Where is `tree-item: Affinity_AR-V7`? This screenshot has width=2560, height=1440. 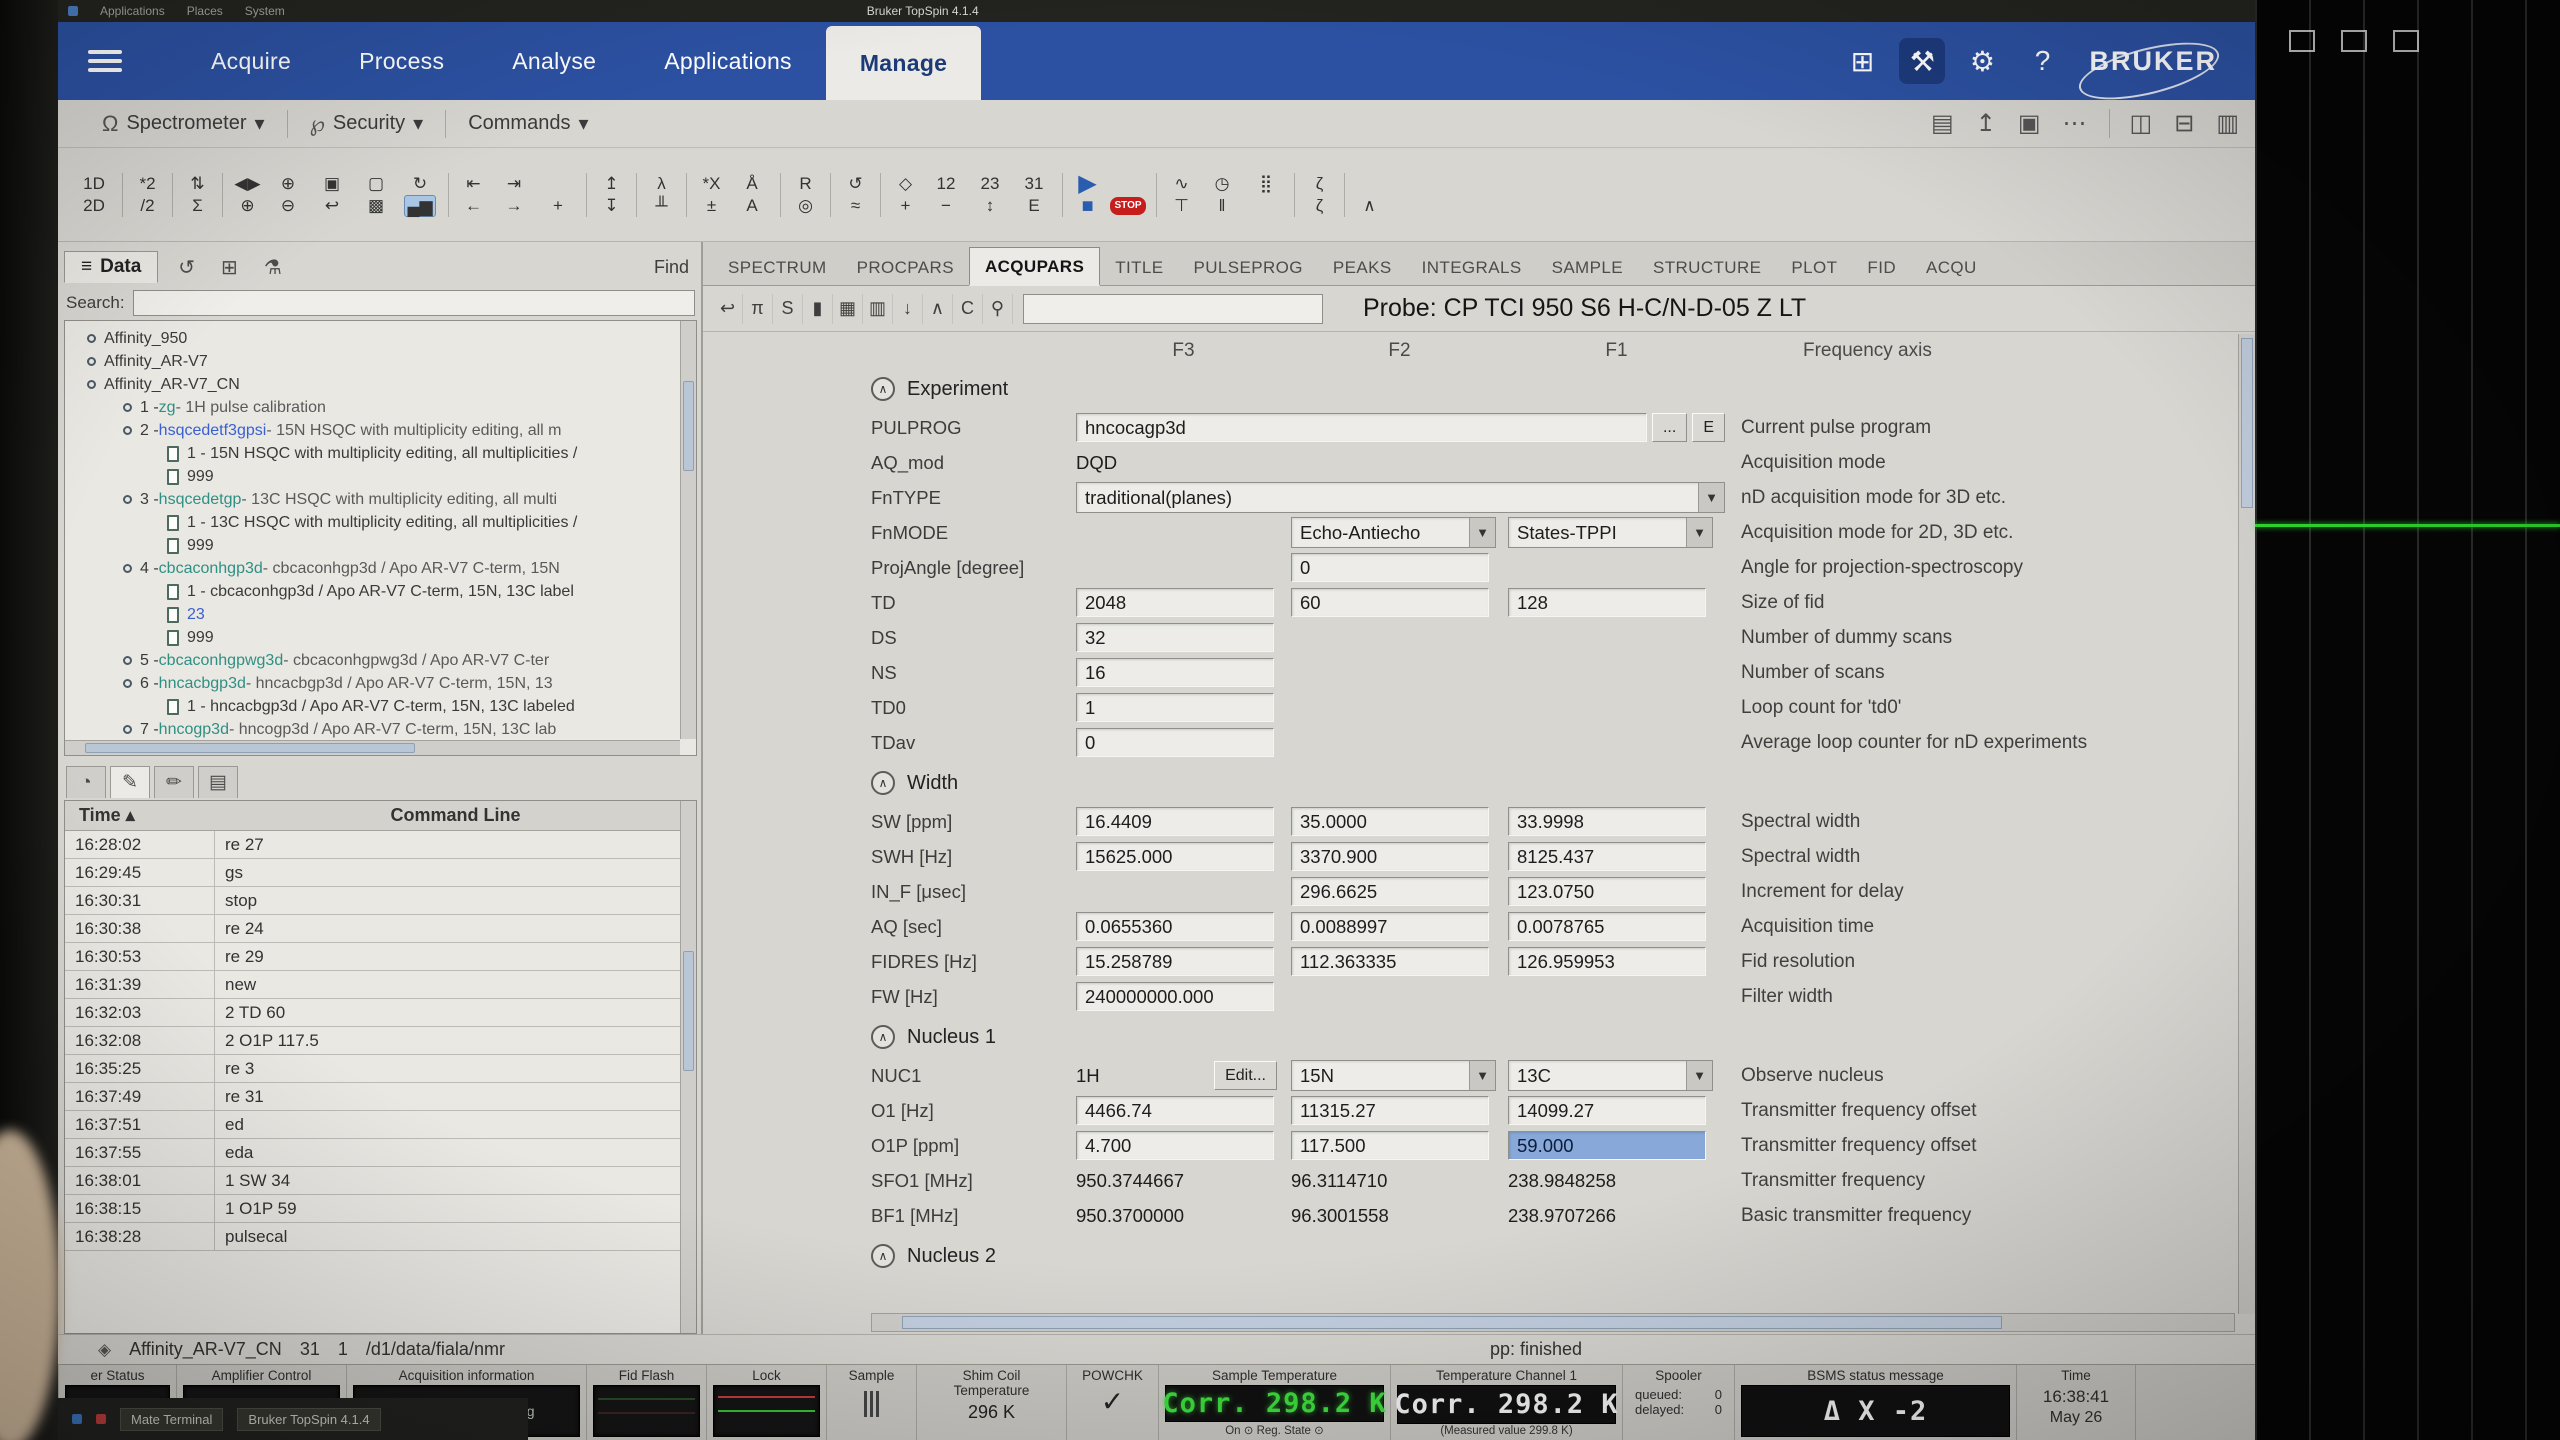
tree-item: Affinity_AR-V7 is located at coordinates (390, 361).